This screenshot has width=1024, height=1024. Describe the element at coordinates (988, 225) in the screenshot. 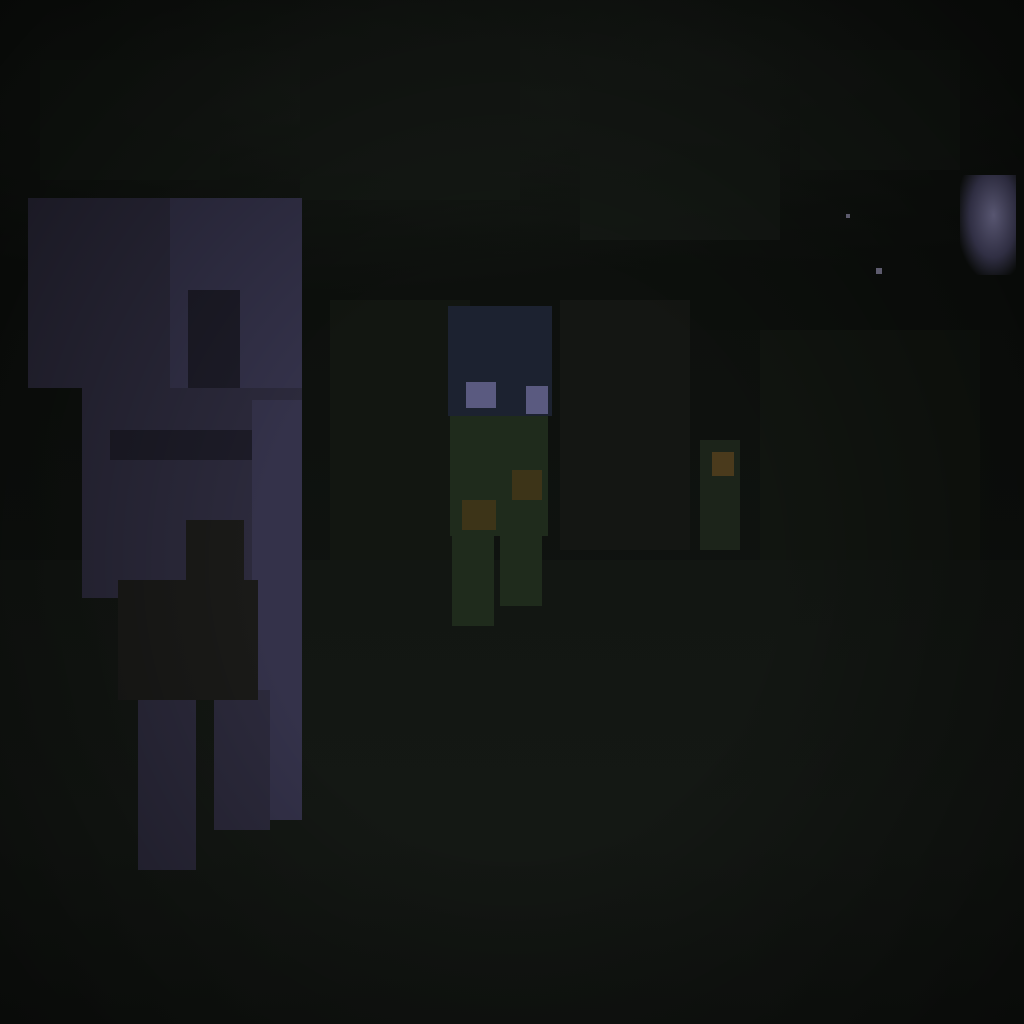

I see `moonlight-glint` at that location.